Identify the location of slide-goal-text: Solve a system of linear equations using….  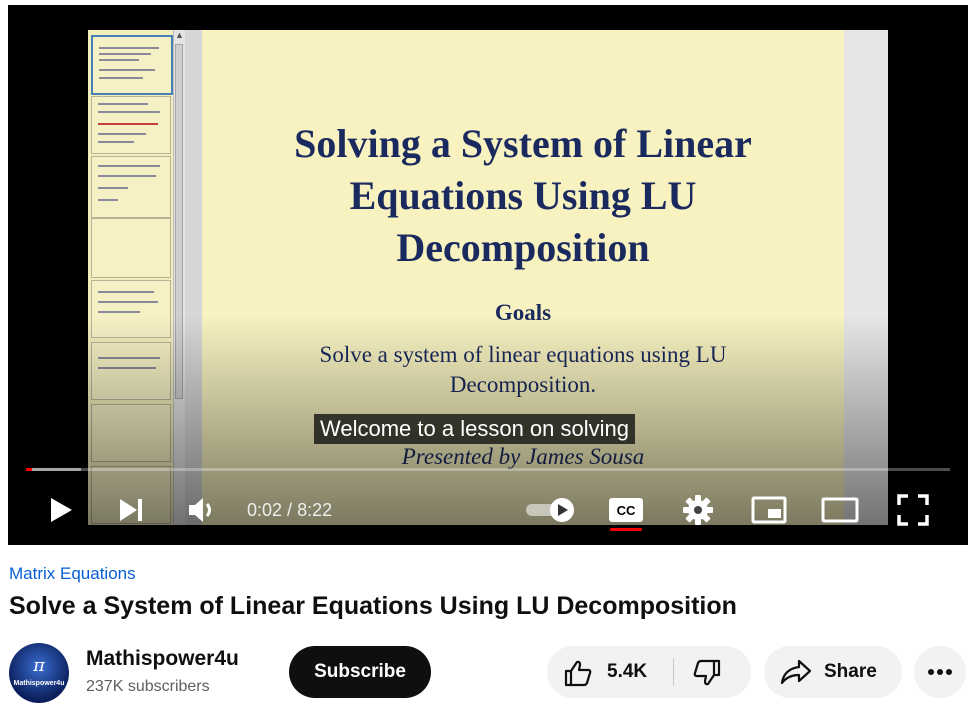
(523, 370).